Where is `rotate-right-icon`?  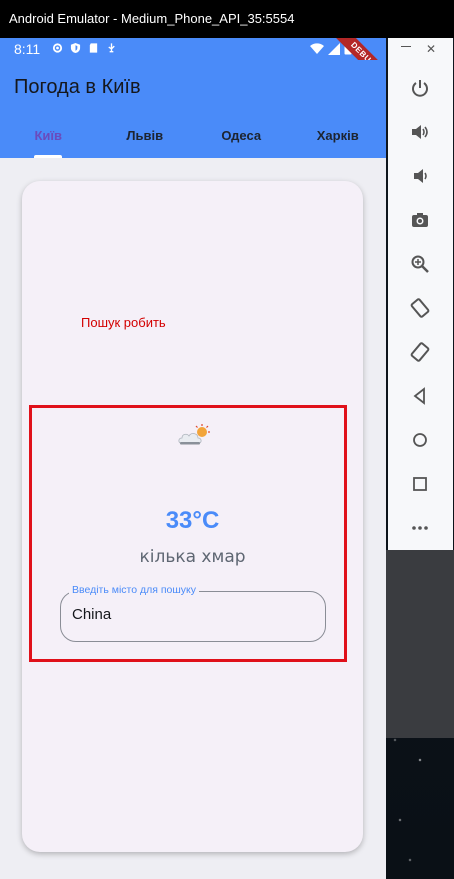
rotate-right-icon is located at coordinates (420, 352).